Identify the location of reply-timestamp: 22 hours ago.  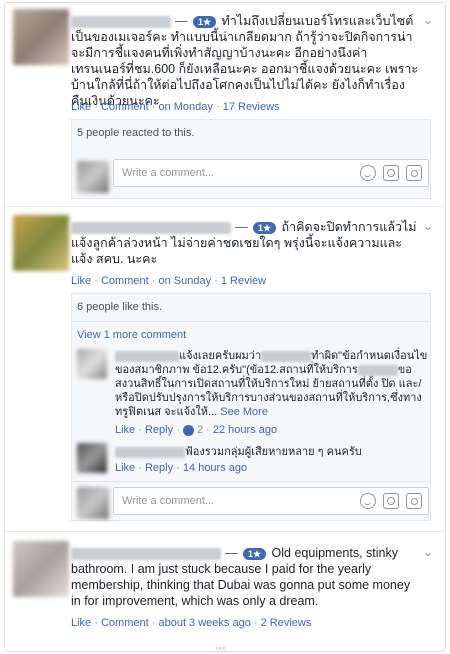
(245, 430).